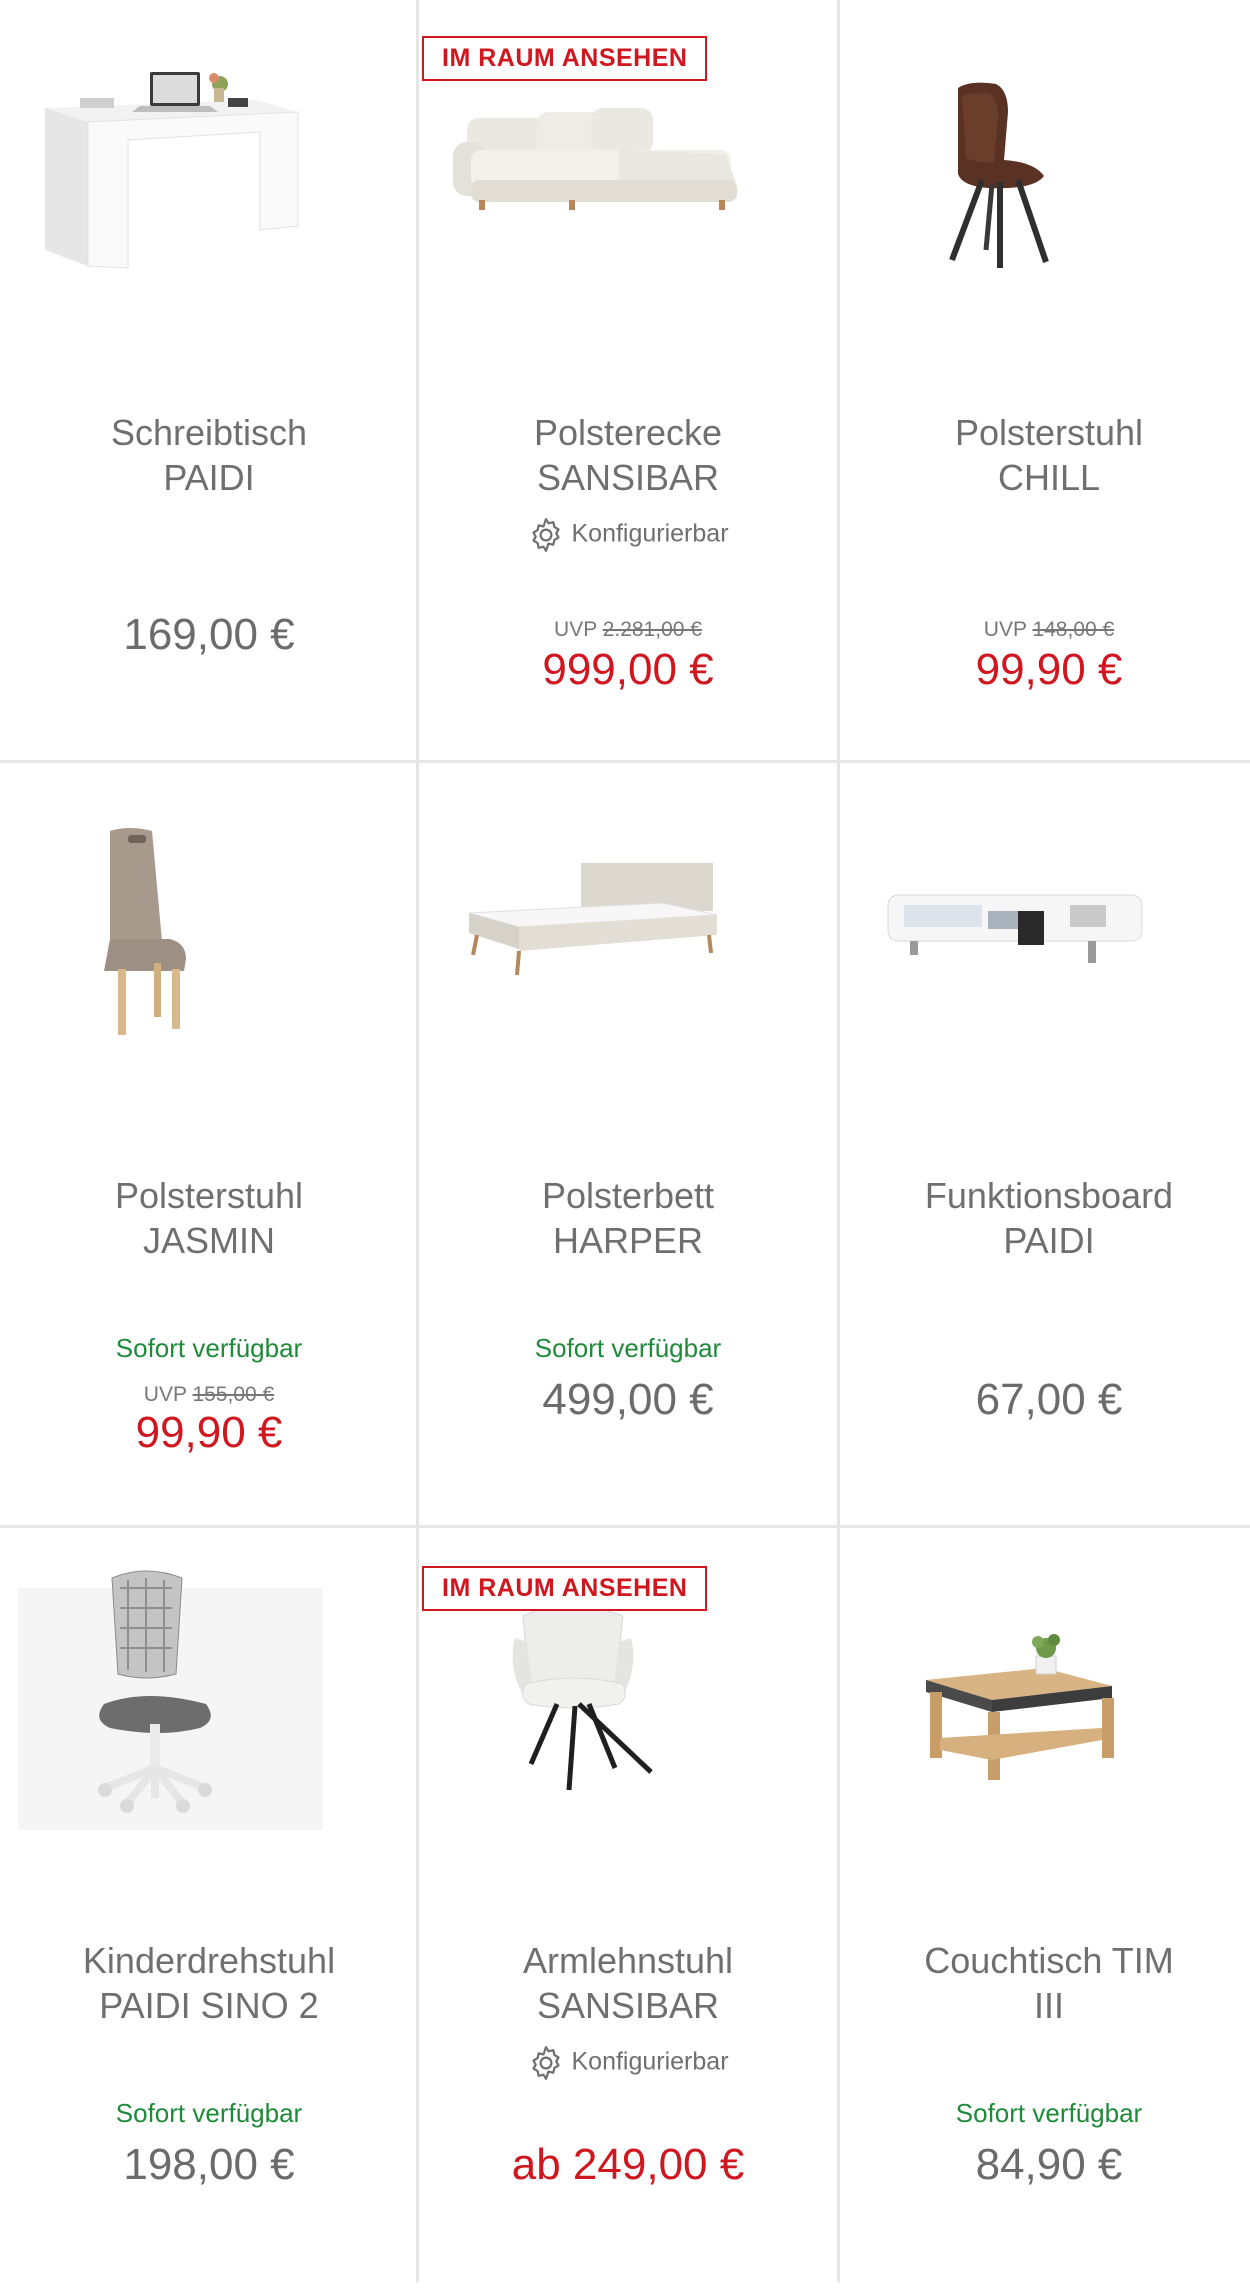 The height and width of the screenshot is (2288, 1250). Describe the element at coordinates (628, 1399) in the screenshot. I see `price: 499,00 €` at that location.